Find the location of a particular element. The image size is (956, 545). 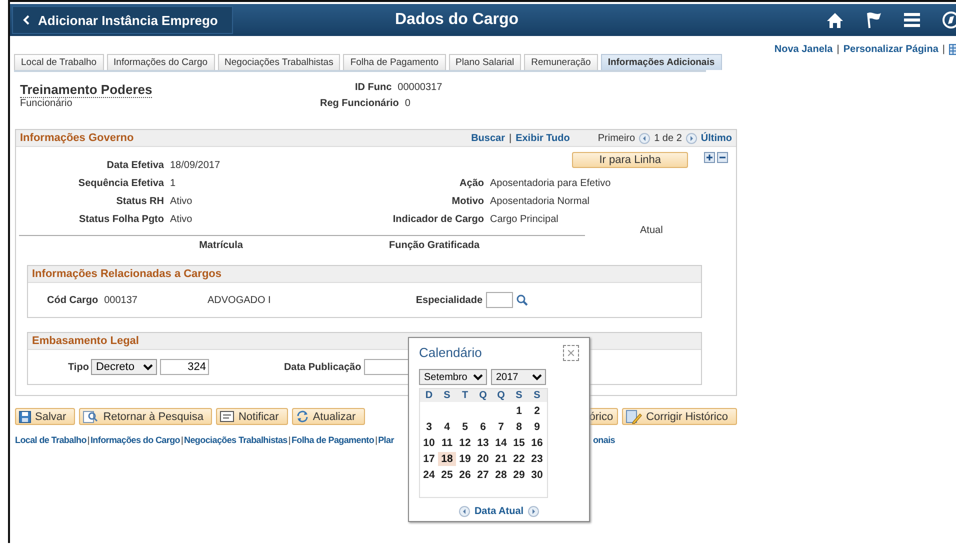

home-icon is located at coordinates (835, 20).